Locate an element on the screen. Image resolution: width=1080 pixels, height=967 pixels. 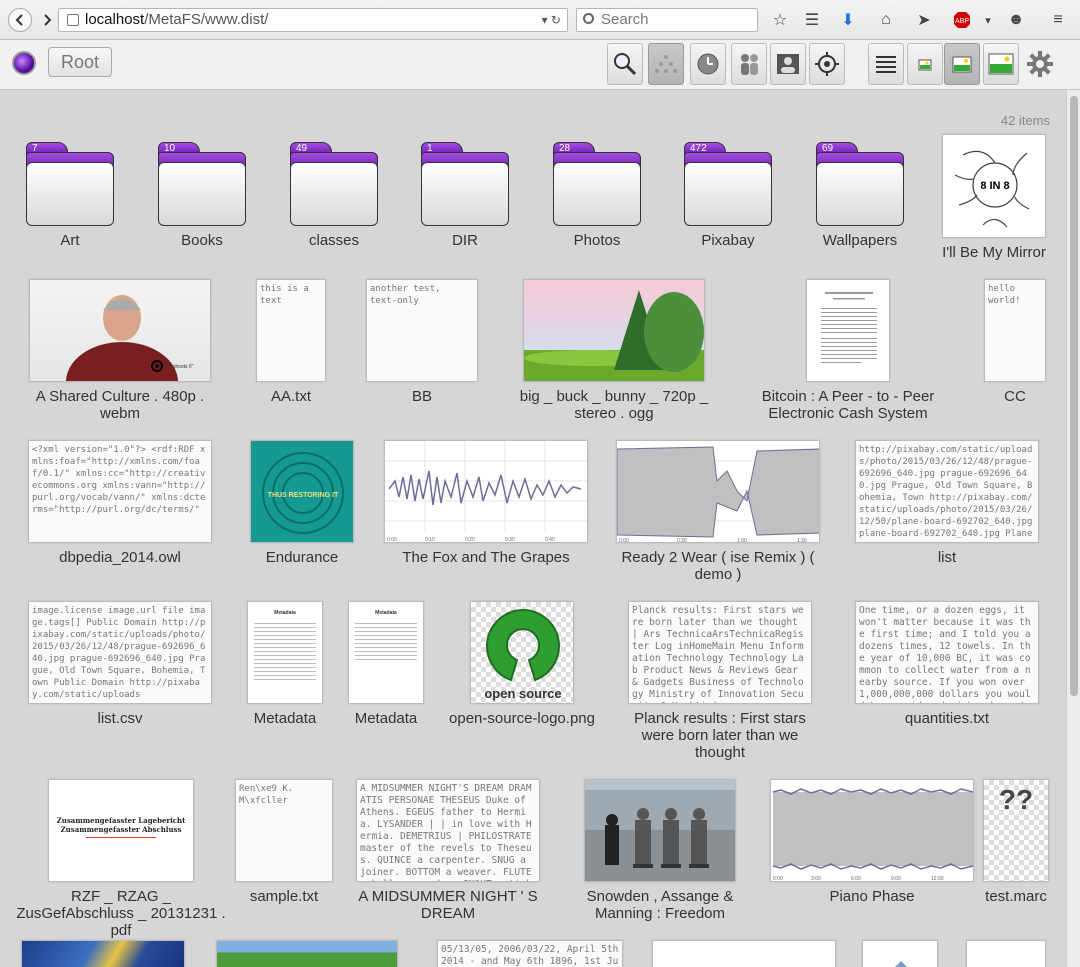
medium-thumbnails-button is located at coordinates (962, 64).